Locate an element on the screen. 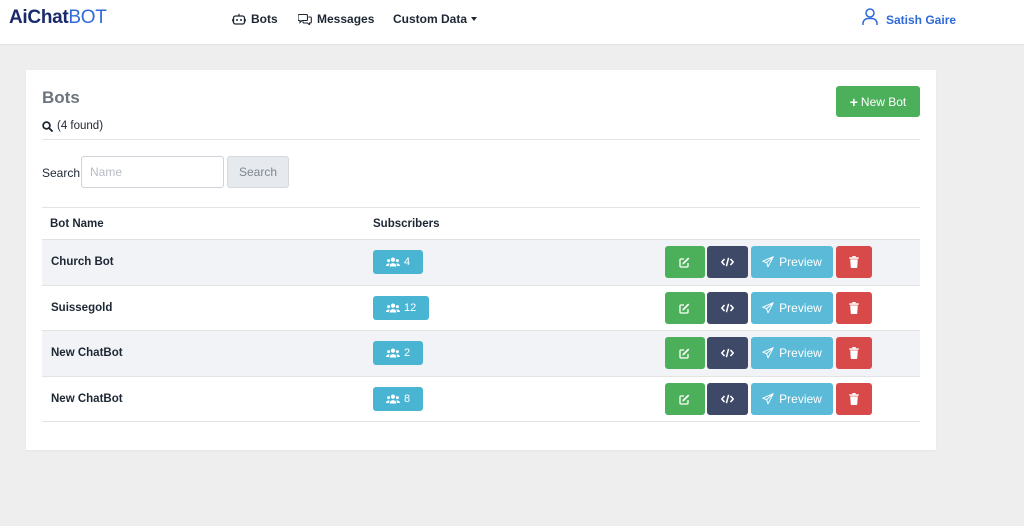  nav-messages: Messages is located at coordinates (336, 19).